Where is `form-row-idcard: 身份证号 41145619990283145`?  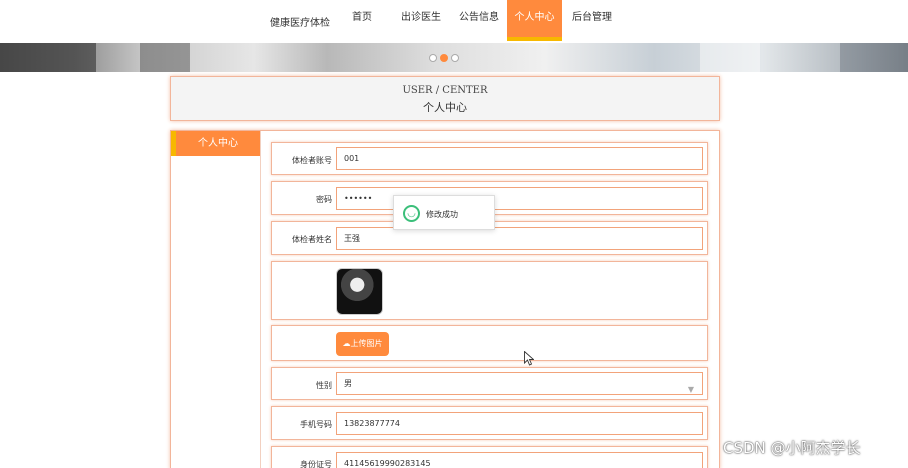 form-row-idcard: 身份证号 41145619990283145 is located at coordinates (489, 457).